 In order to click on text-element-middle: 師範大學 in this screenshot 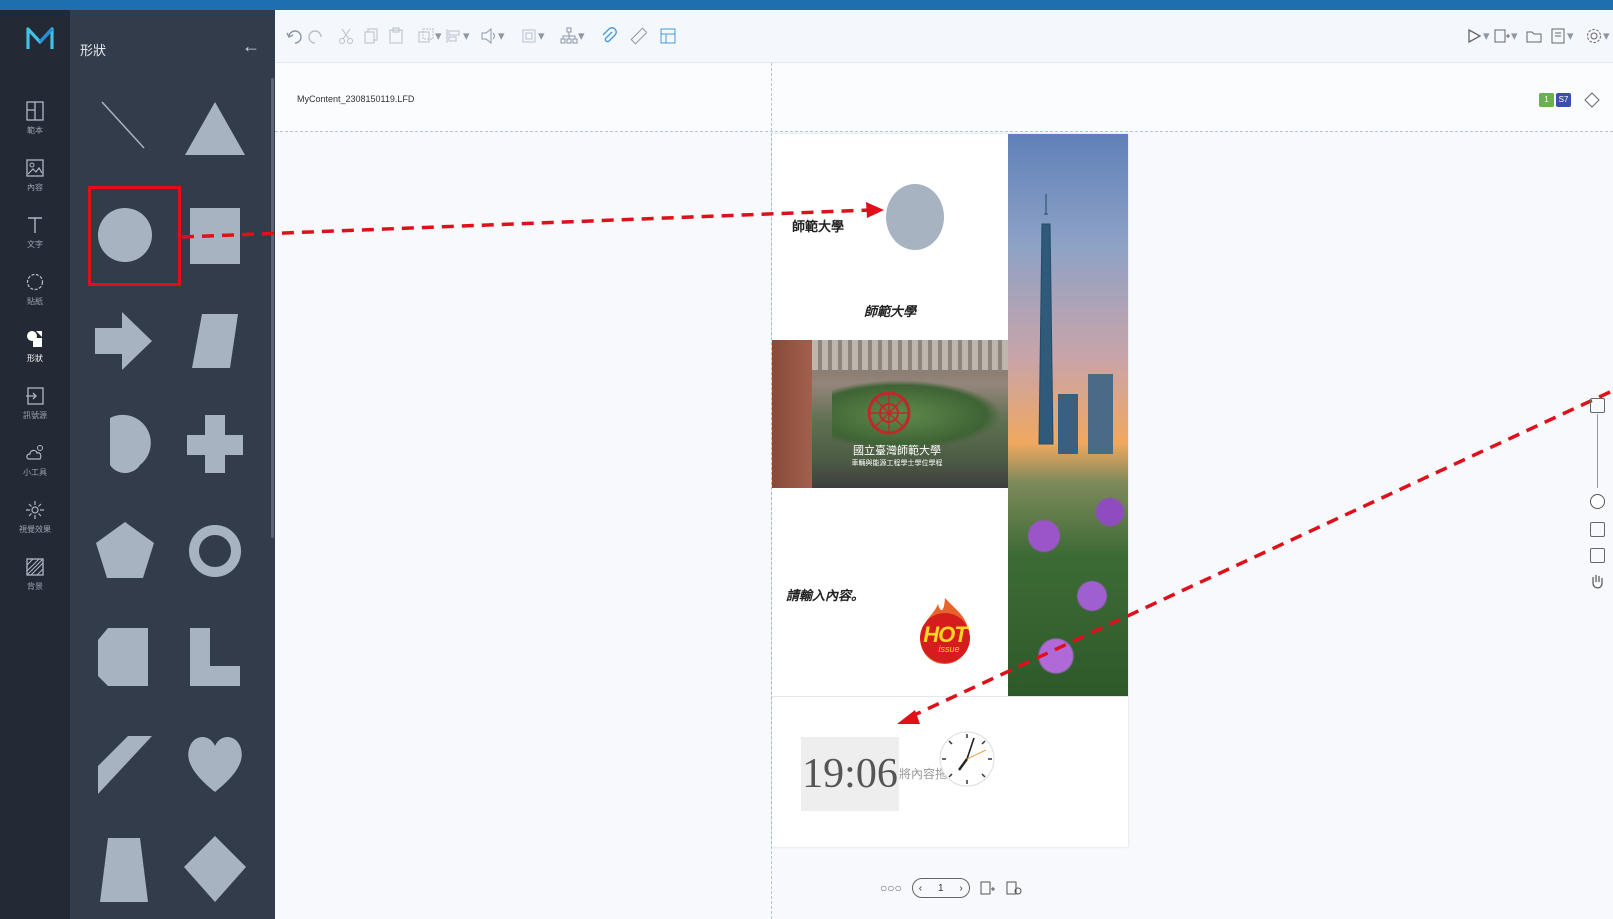, I will do `click(890, 310)`.